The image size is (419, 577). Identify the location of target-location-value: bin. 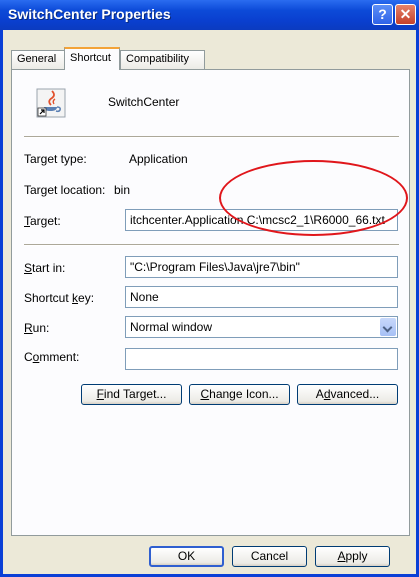
(122, 190).